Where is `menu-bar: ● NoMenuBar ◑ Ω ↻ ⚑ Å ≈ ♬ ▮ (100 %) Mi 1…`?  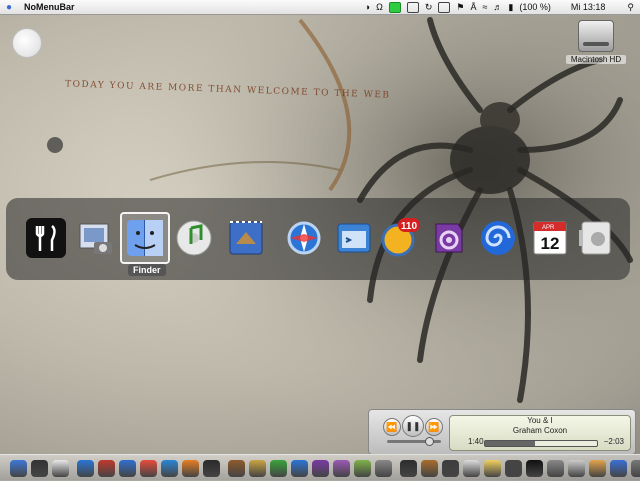
menu-bar: ● NoMenuBar ◑ Ω ↻ ⚑ Å ≈ ♬ ▮ (100 %) Mi 1… is located at coordinates (320, 7).